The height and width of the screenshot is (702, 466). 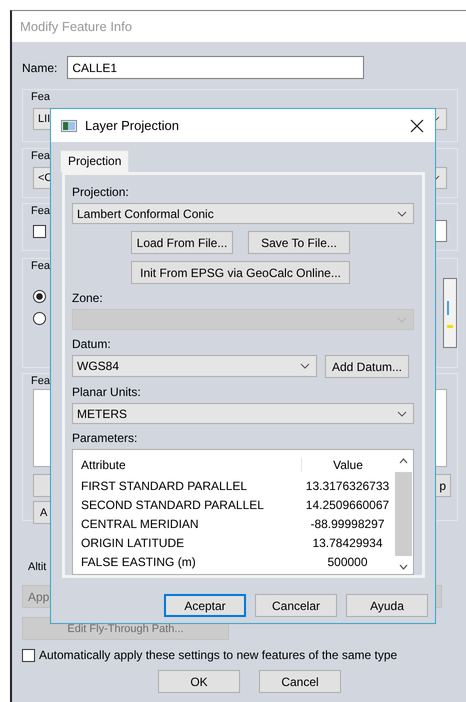 What do you see at coordinates (417, 125) in the screenshot?
I see `close-icon` at bounding box center [417, 125].